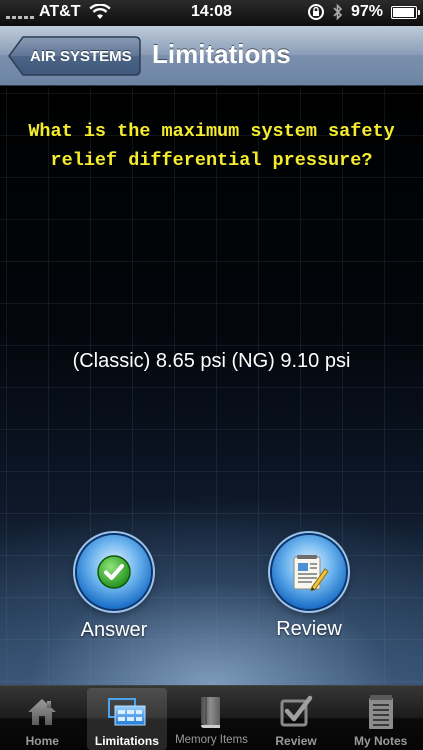 This screenshot has width=423, height=750. What do you see at coordinates (211, 13) in the screenshot?
I see `status-bar: AT&T 14:08 97%` at bounding box center [211, 13].